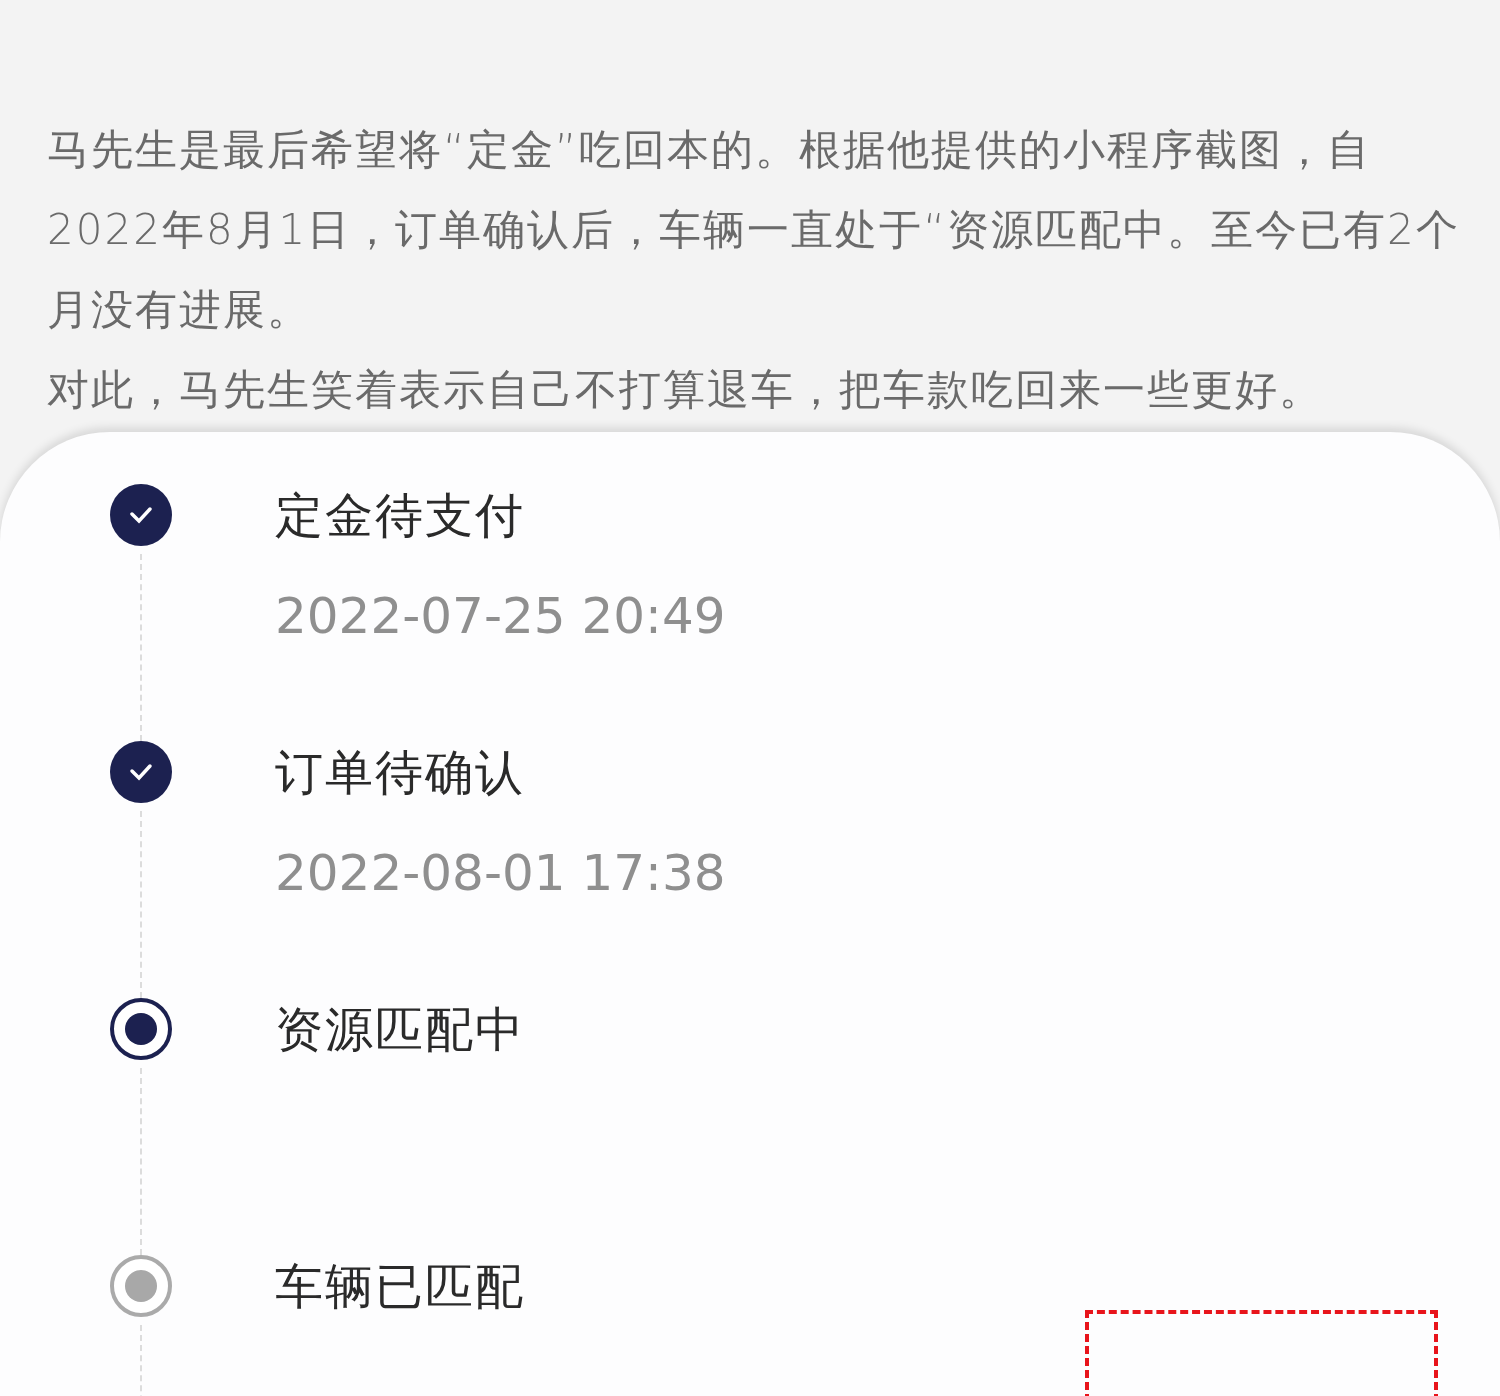  Describe the element at coordinates (685, 390) in the screenshot. I see `article-paragraph: 对此，马先生笑着表示自己不打算退车，把车款吃回来一些更好。` at that location.